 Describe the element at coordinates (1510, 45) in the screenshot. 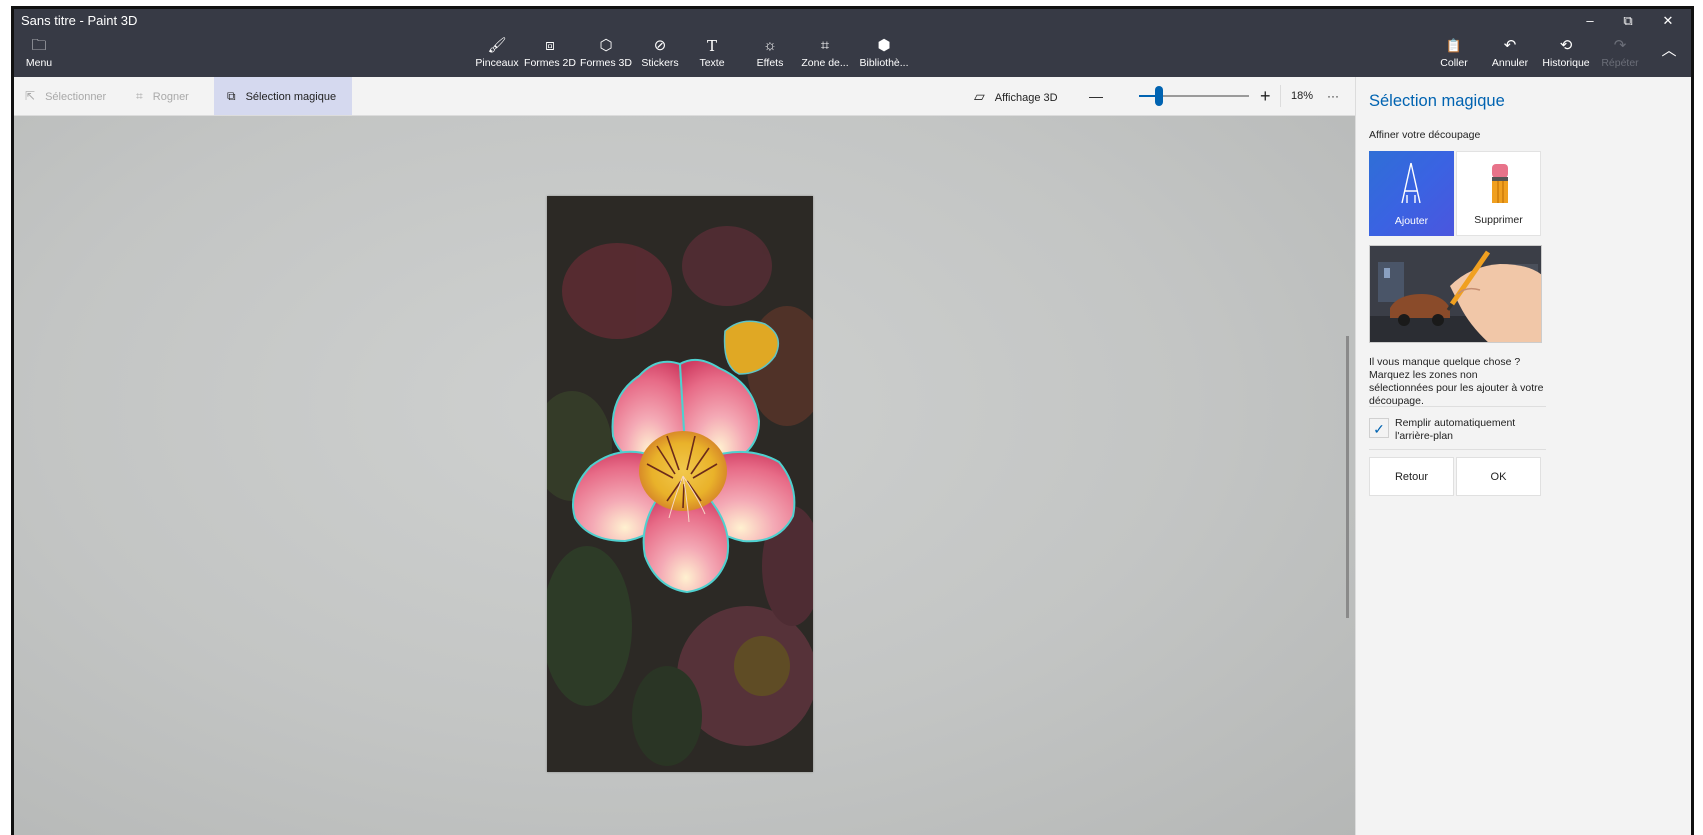

I see `undo-icon: ↶` at that location.